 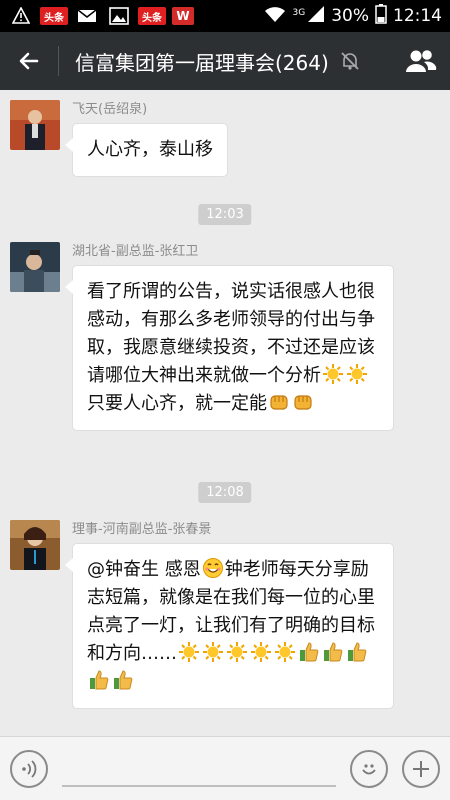 I want to click on smile-emoji-icon, so click(x=212, y=568).